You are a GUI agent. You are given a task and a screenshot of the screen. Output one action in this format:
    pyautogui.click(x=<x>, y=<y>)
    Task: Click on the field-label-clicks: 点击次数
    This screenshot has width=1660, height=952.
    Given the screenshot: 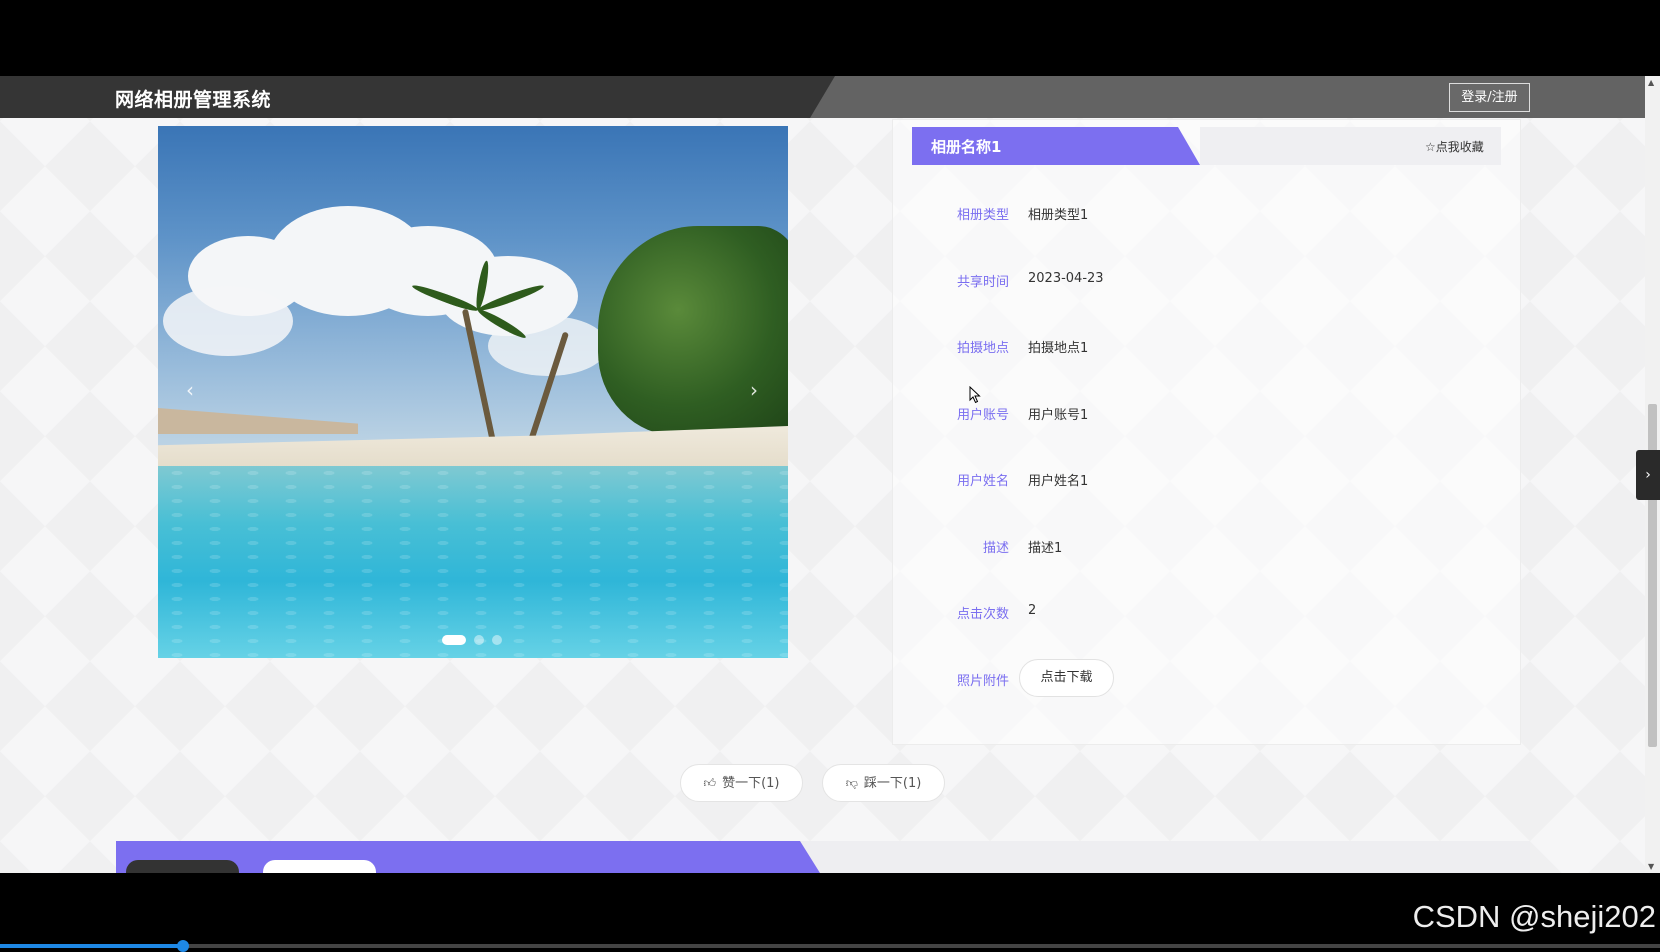 What is the action you would take?
    pyautogui.click(x=982, y=614)
    